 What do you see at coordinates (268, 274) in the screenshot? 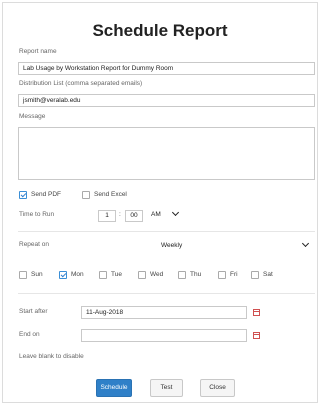
I see `day-sat-label: Sat` at bounding box center [268, 274].